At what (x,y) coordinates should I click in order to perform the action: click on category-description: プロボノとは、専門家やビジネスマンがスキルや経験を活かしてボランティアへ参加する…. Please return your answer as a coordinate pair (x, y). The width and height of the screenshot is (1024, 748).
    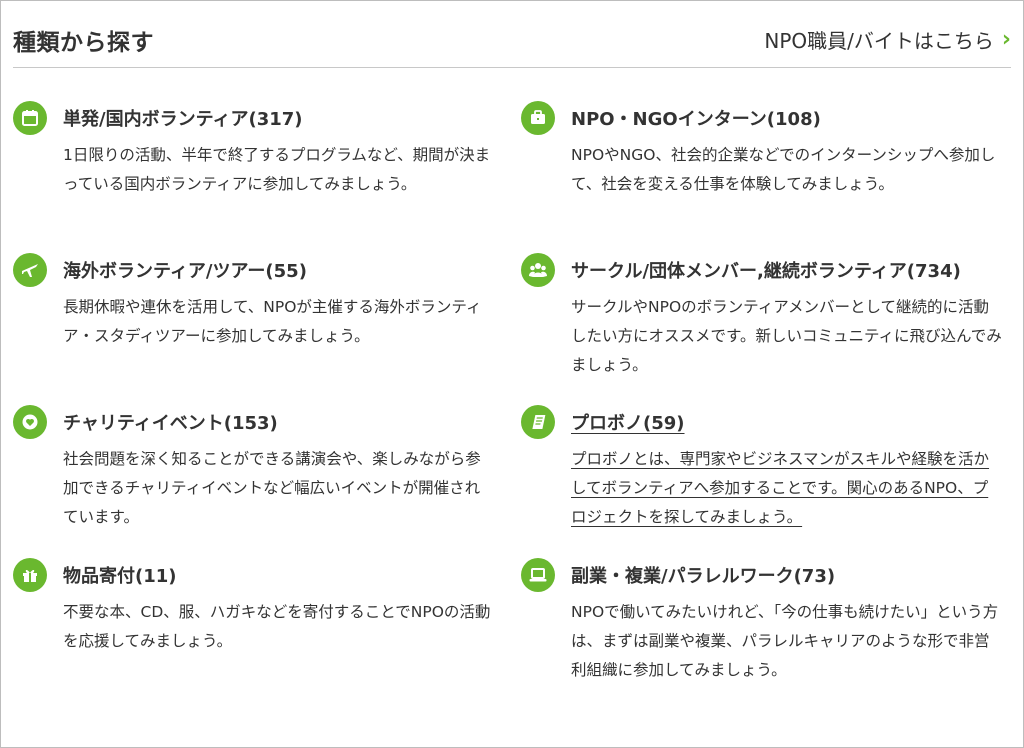
    Looking at the image, I should click on (780, 488).